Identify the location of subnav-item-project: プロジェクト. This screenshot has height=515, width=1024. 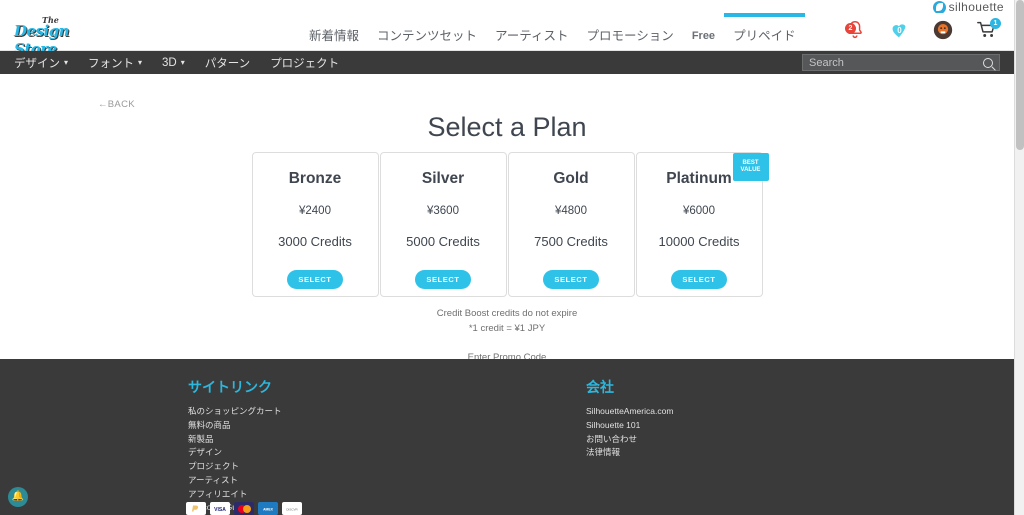
(304, 63).